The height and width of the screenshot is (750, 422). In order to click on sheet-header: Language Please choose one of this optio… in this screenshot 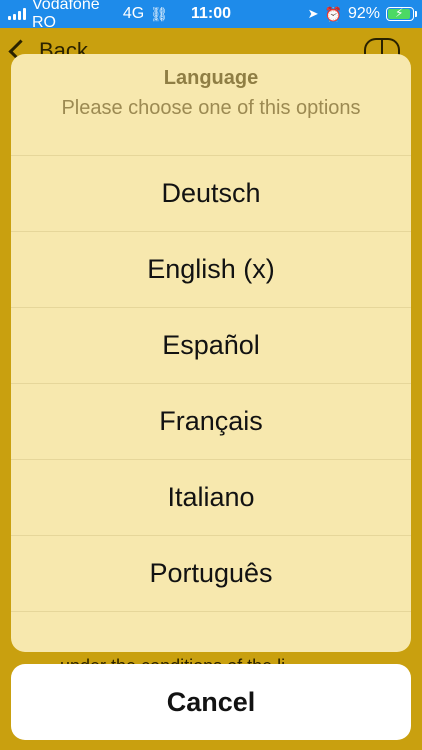, I will do `click(211, 105)`.